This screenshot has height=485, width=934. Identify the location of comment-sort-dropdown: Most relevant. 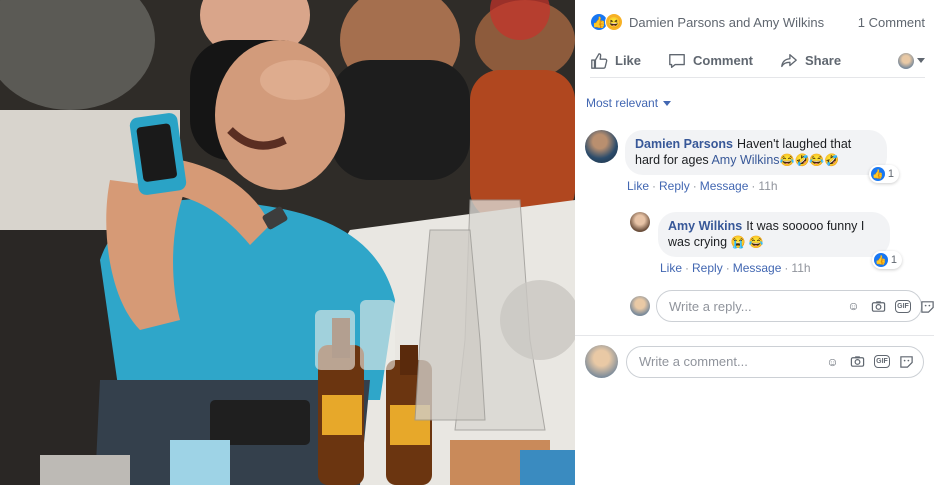
(629, 103).